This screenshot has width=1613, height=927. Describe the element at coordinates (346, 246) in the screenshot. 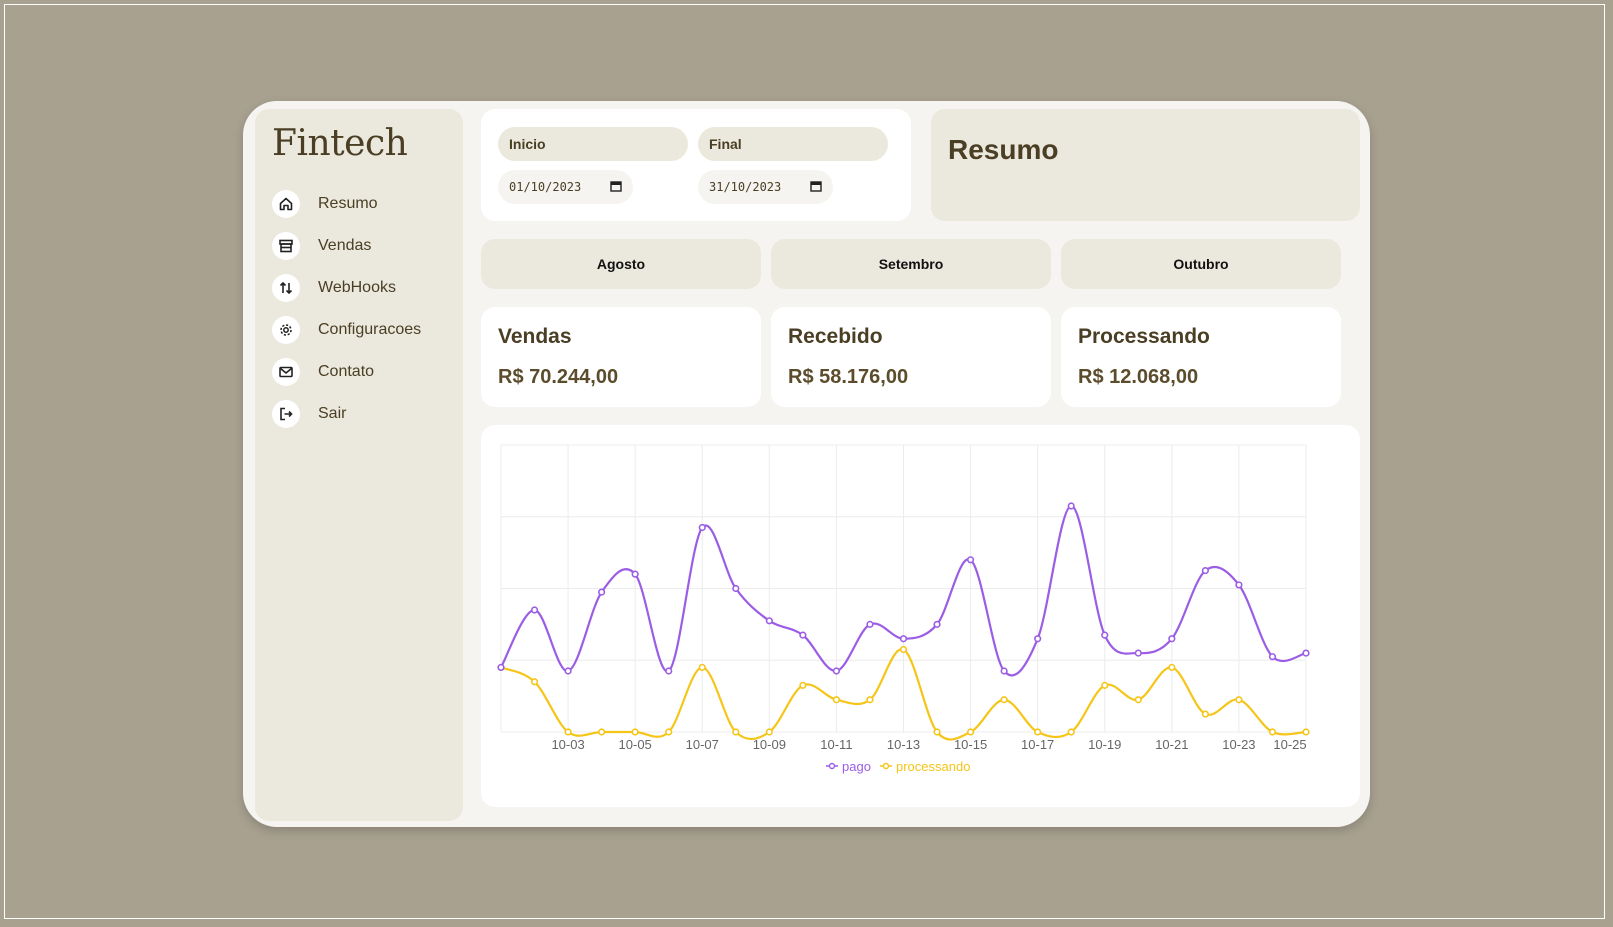

I see `sidebar-item-vendas: Vendas` at that location.